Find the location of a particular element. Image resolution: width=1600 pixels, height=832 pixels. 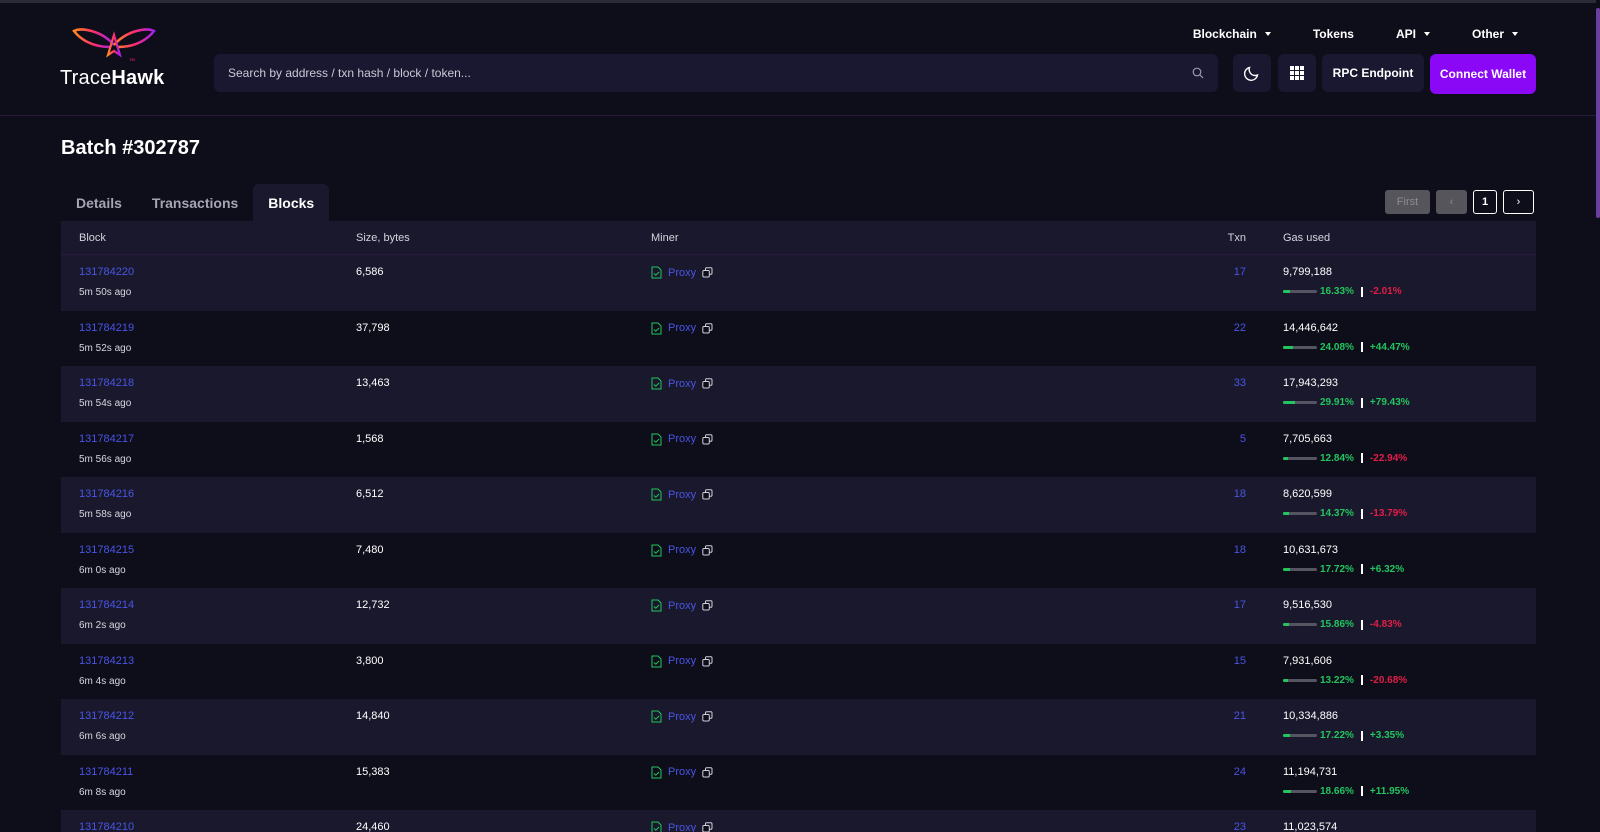

block-age: 6m 0s ago is located at coordinates (102, 570).